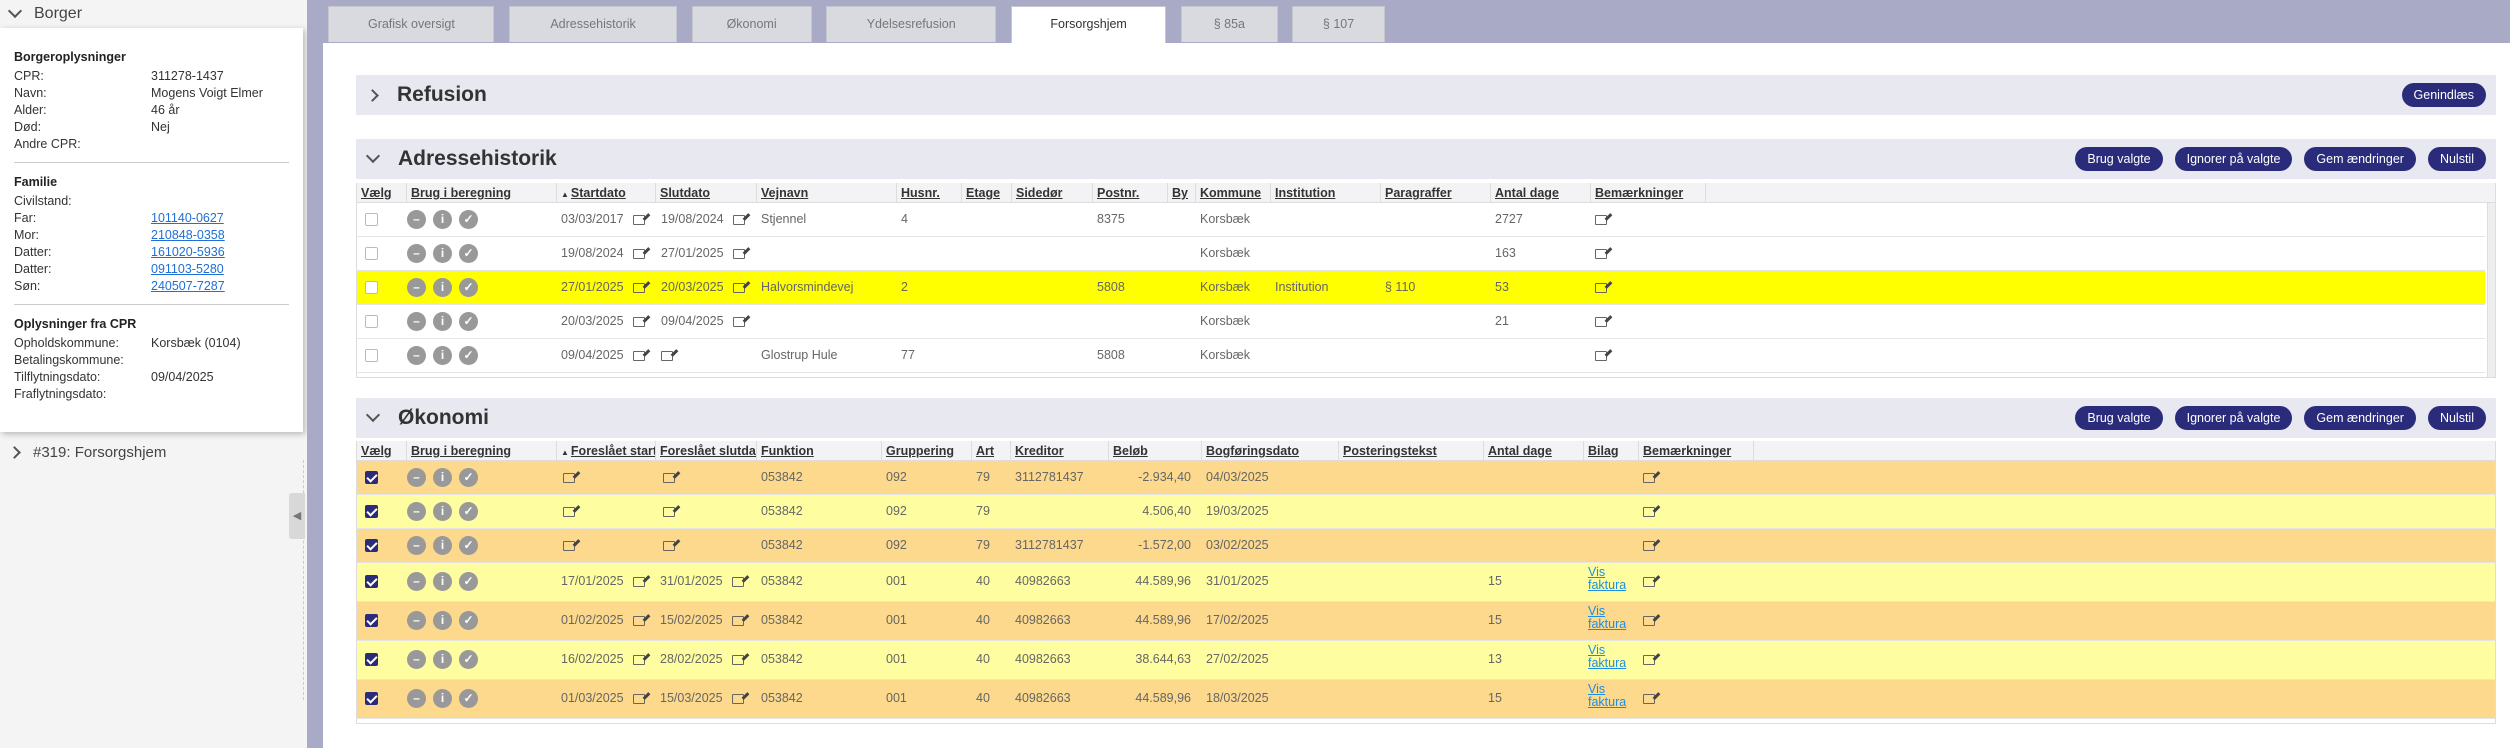  Describe the element at coordinates (1229, 24) in the screenshot. I see `tab-5: § 85a` at that location.